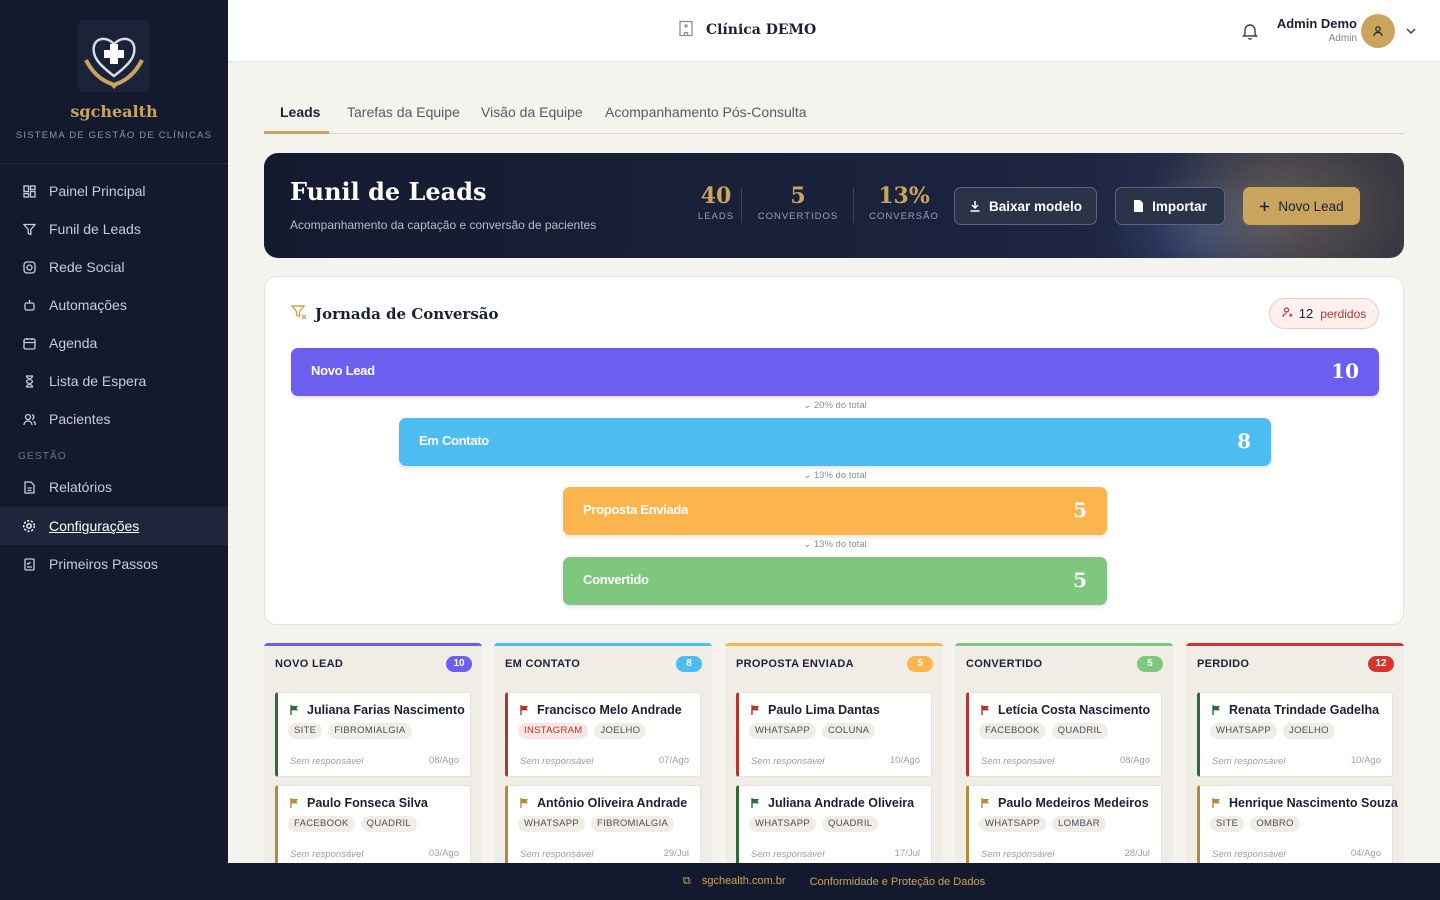 This screenshot has height=900, width=1440. I want to click on user-x-icon, so click(1287, 313).